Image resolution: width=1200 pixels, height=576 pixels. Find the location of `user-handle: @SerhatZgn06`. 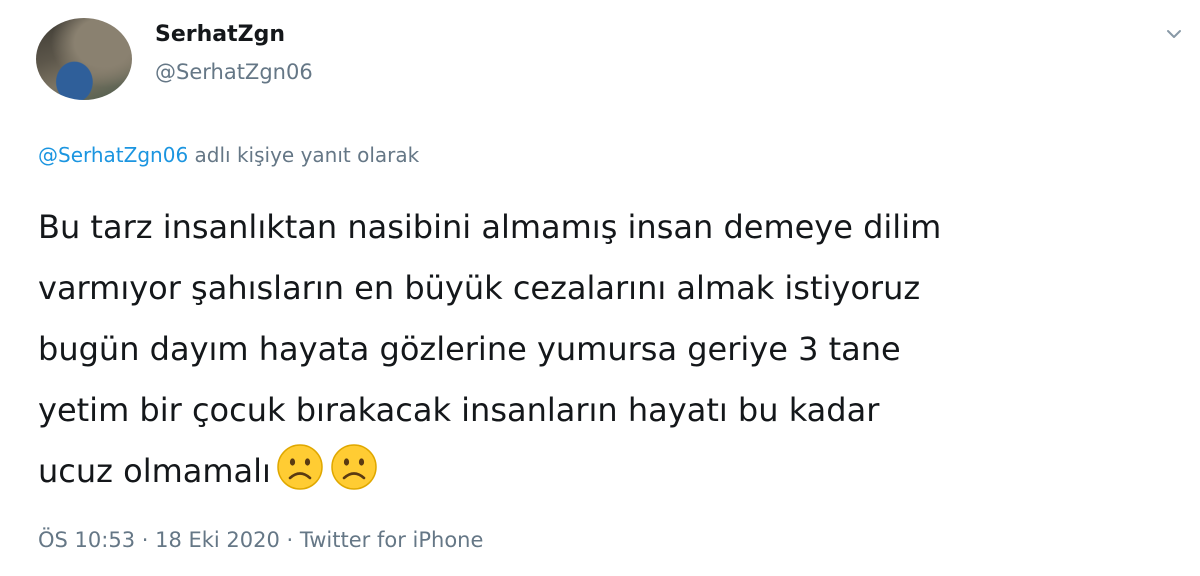

user-handle: @SerhatZgn06 is located at coordinates (234, 72).